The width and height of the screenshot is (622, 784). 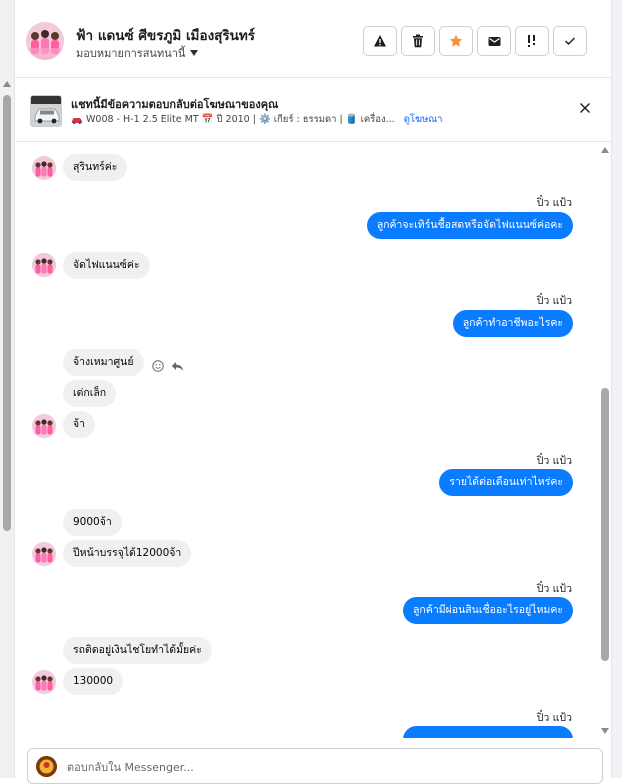 I want to click on delete-button, so click(x=418, y=41).